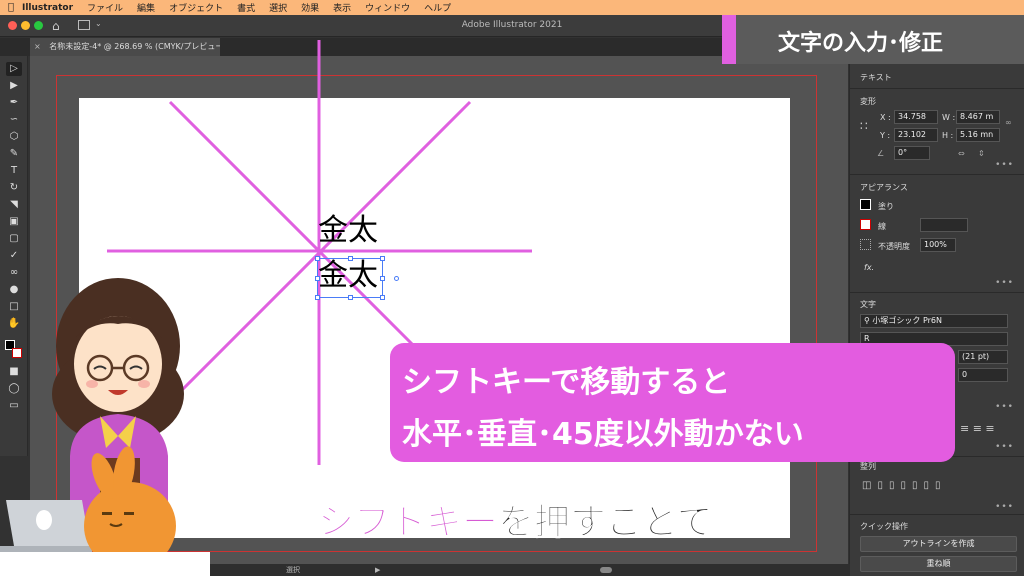  Describe the element at coordinates (978, 117) in the screenshot. I see `w-field: 8.467 m` at that location.